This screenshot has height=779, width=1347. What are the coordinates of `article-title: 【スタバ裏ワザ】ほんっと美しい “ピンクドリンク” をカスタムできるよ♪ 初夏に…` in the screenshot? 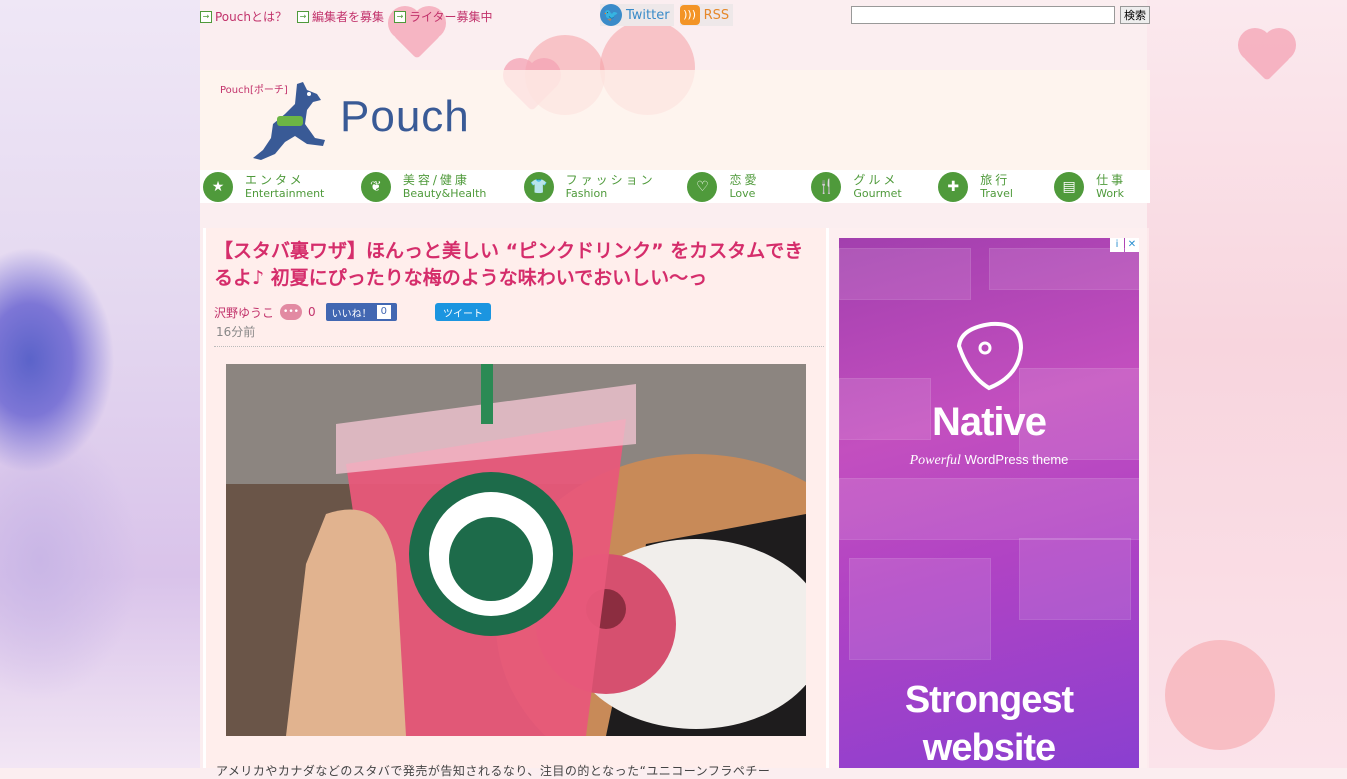 It's located at (514, 265).